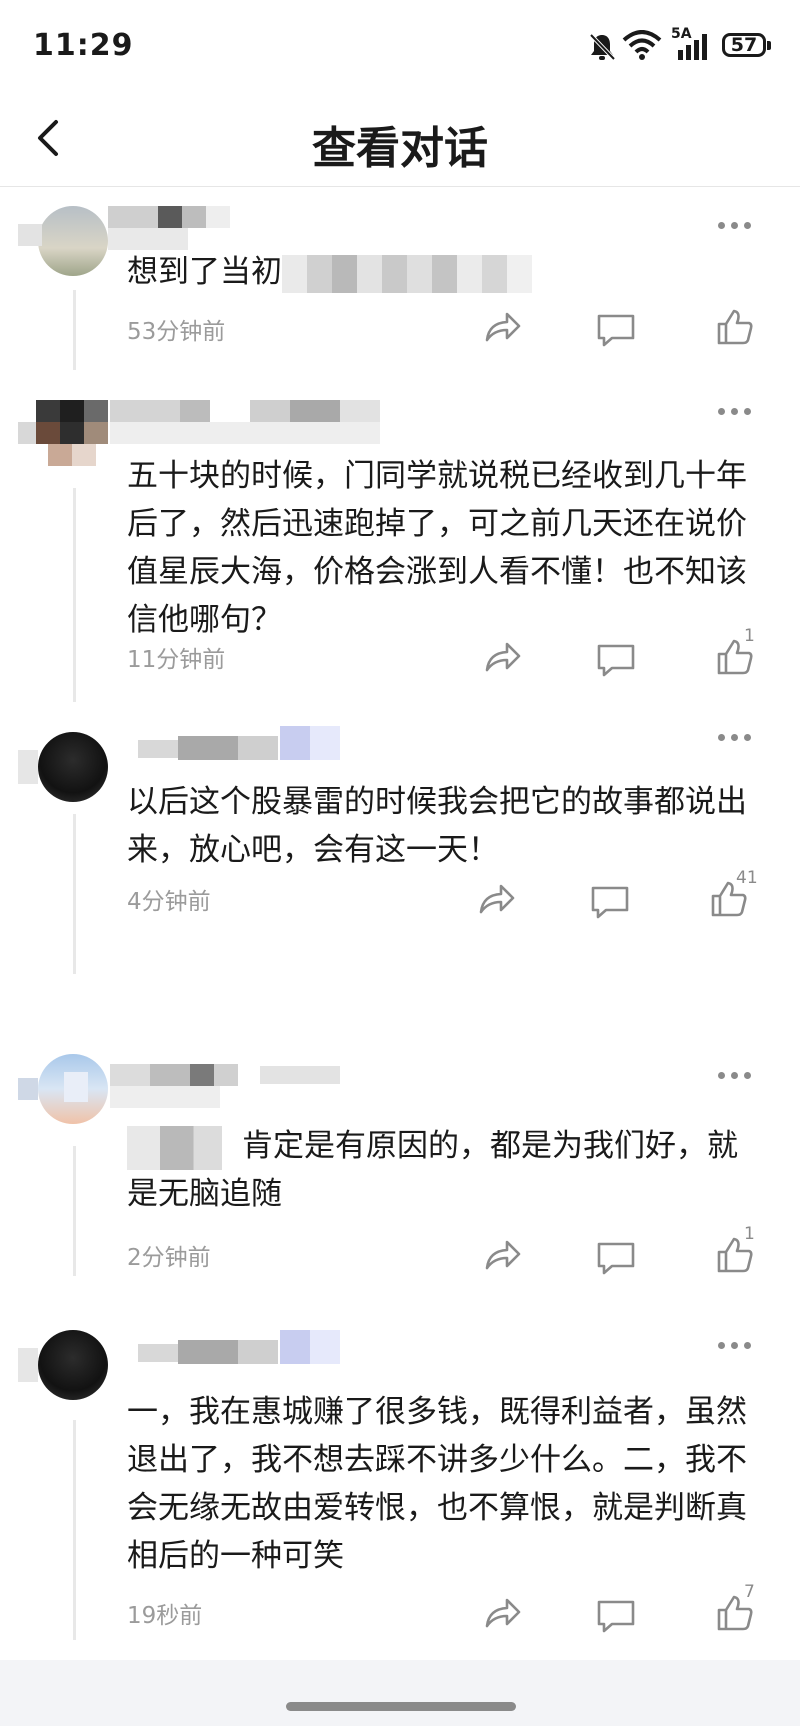 This screenshot has width=800, height=1726. What do you see at coordinates (401, 1706) in the screenshot?
I see `home-indicator` at bounding box center [401, 1706].